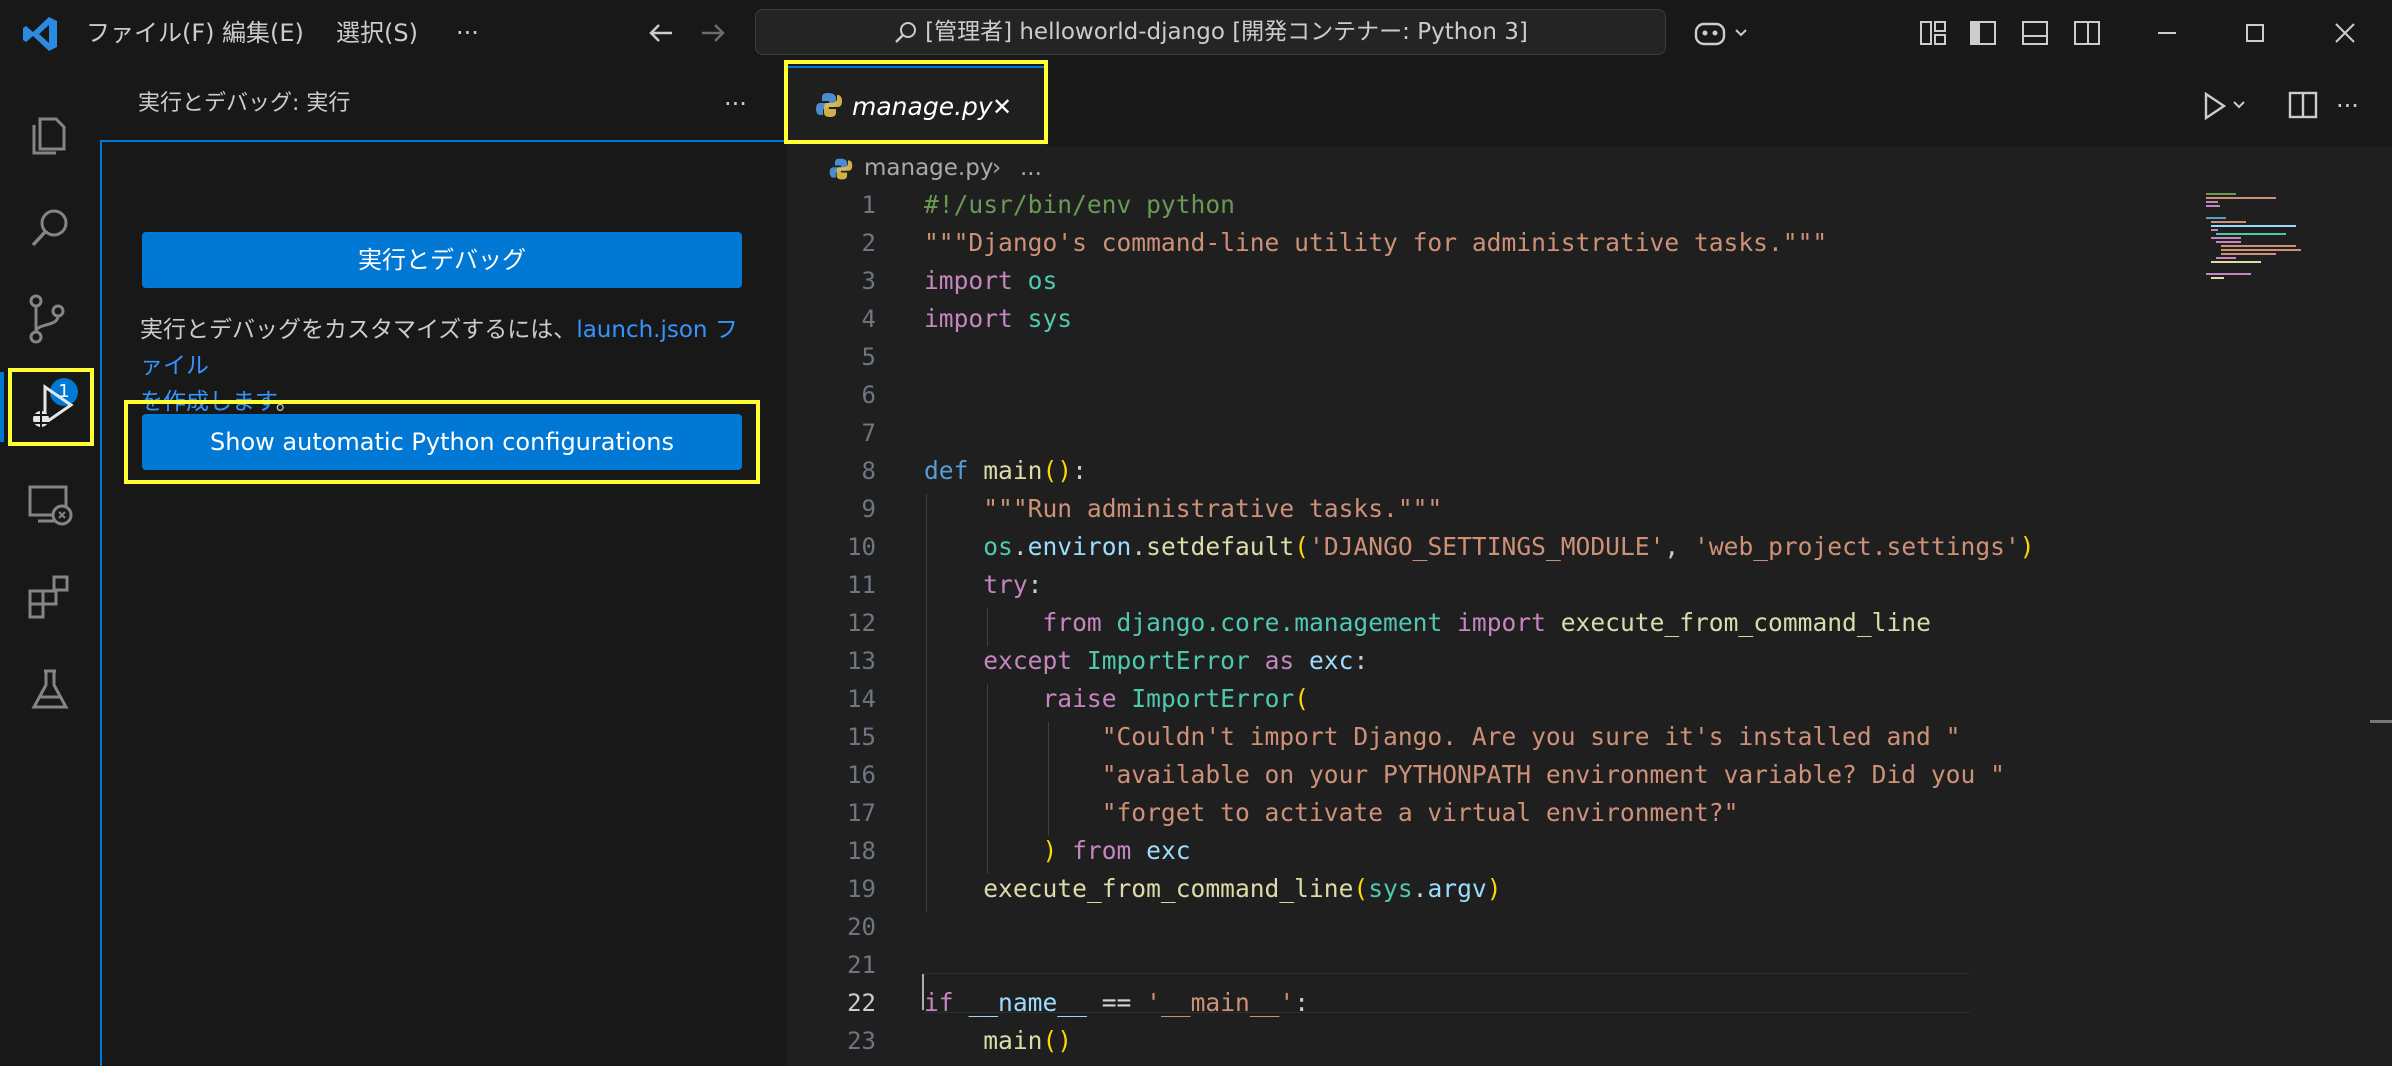 The image size is (2392, 1066). Describe the element at coordinates (377, 33) in the screenshot. I see `menu-selection: 選択(S)` at that location.